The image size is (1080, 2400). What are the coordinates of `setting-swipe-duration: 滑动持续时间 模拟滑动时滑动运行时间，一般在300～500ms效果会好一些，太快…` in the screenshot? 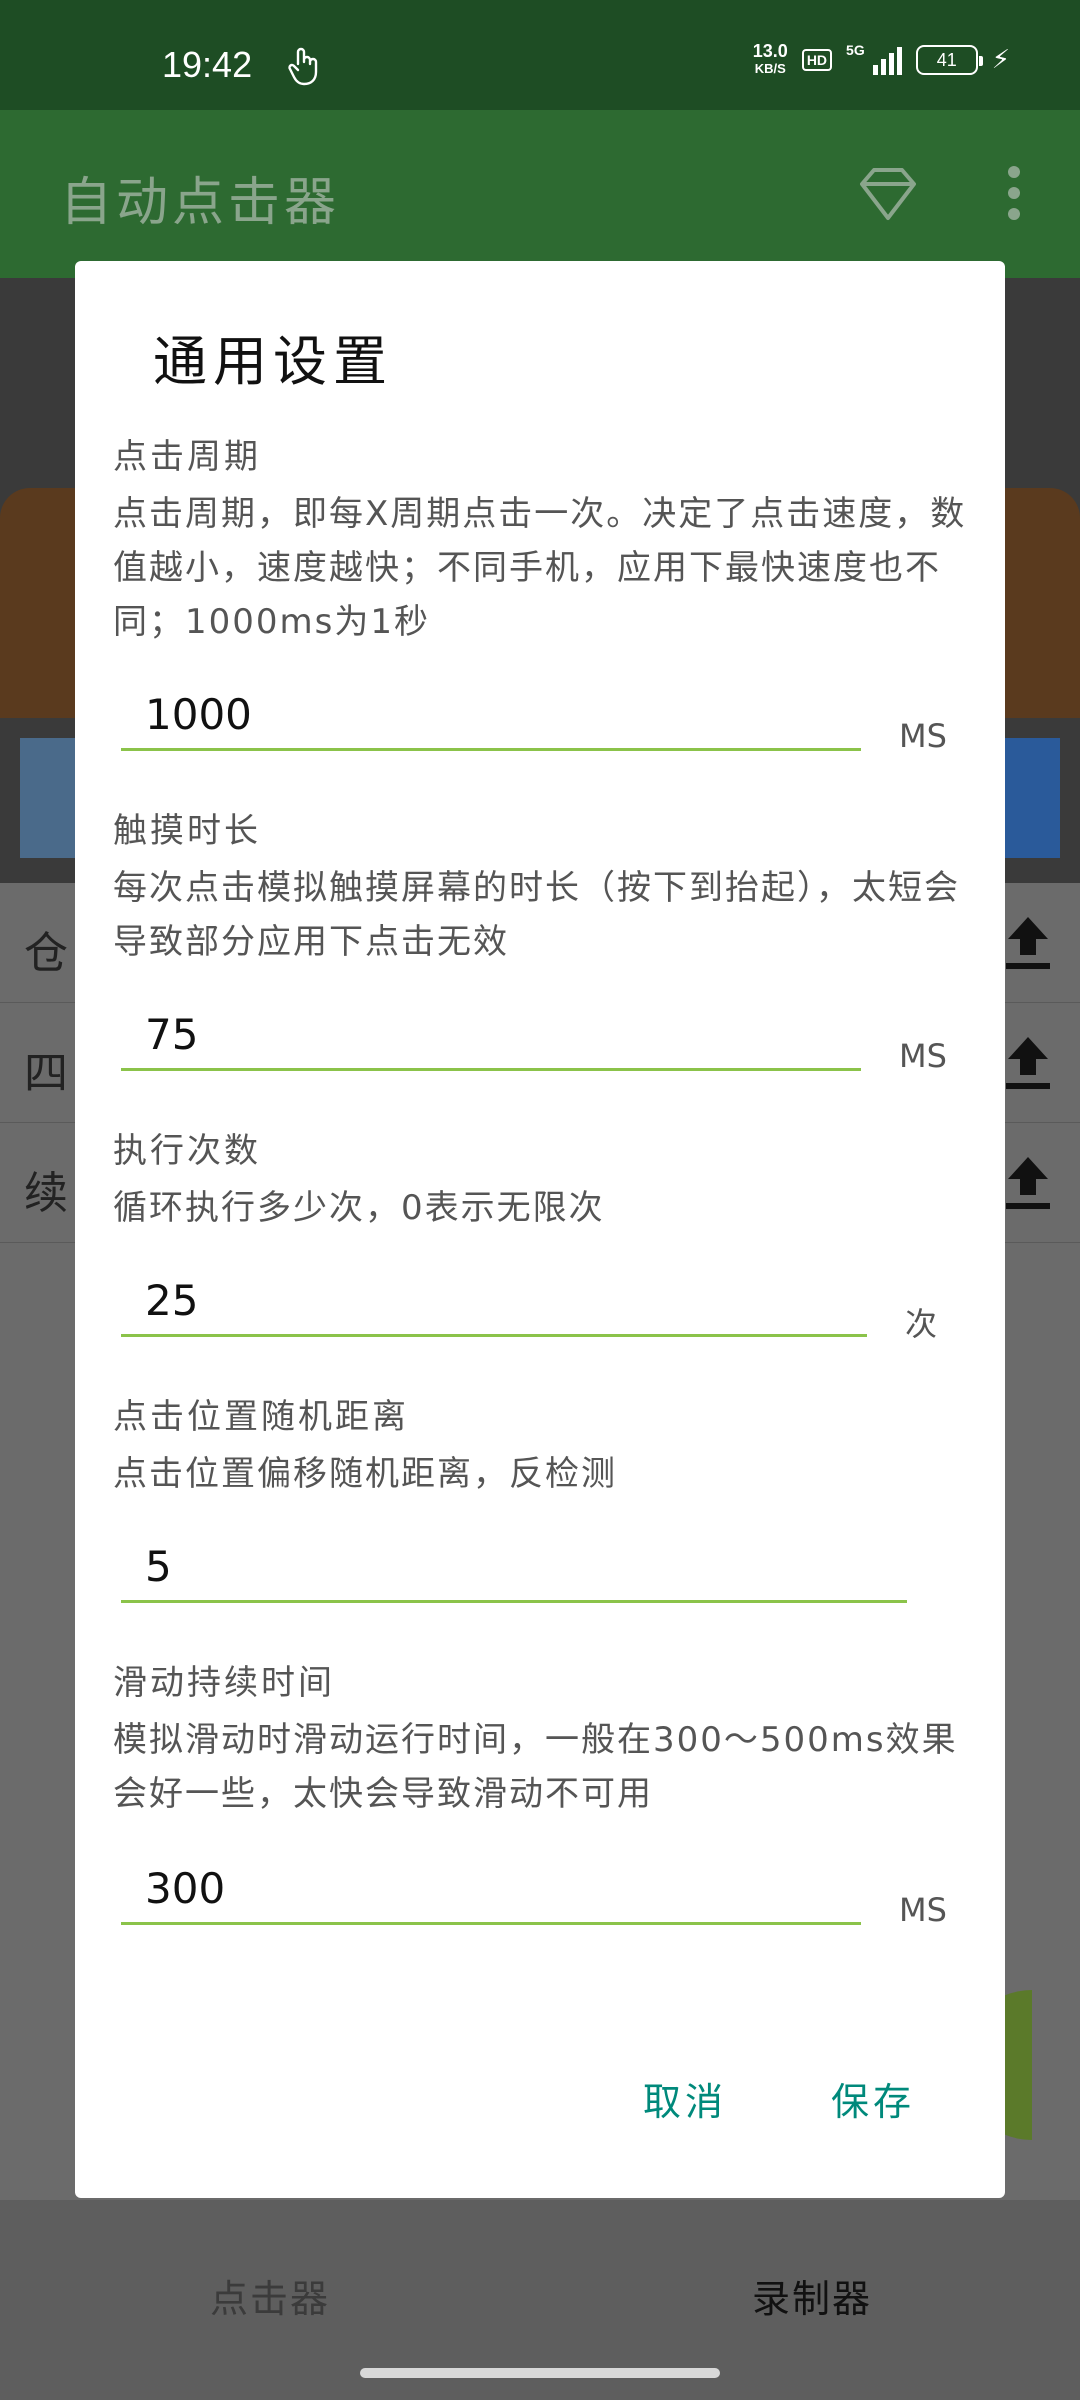 It's located at (543, 1740).